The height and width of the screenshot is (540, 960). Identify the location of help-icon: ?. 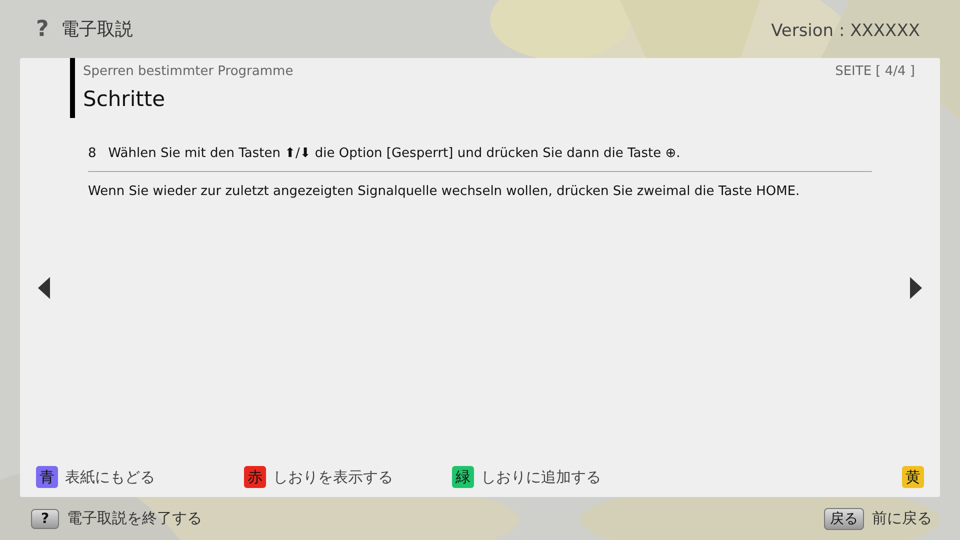
(42, 29).